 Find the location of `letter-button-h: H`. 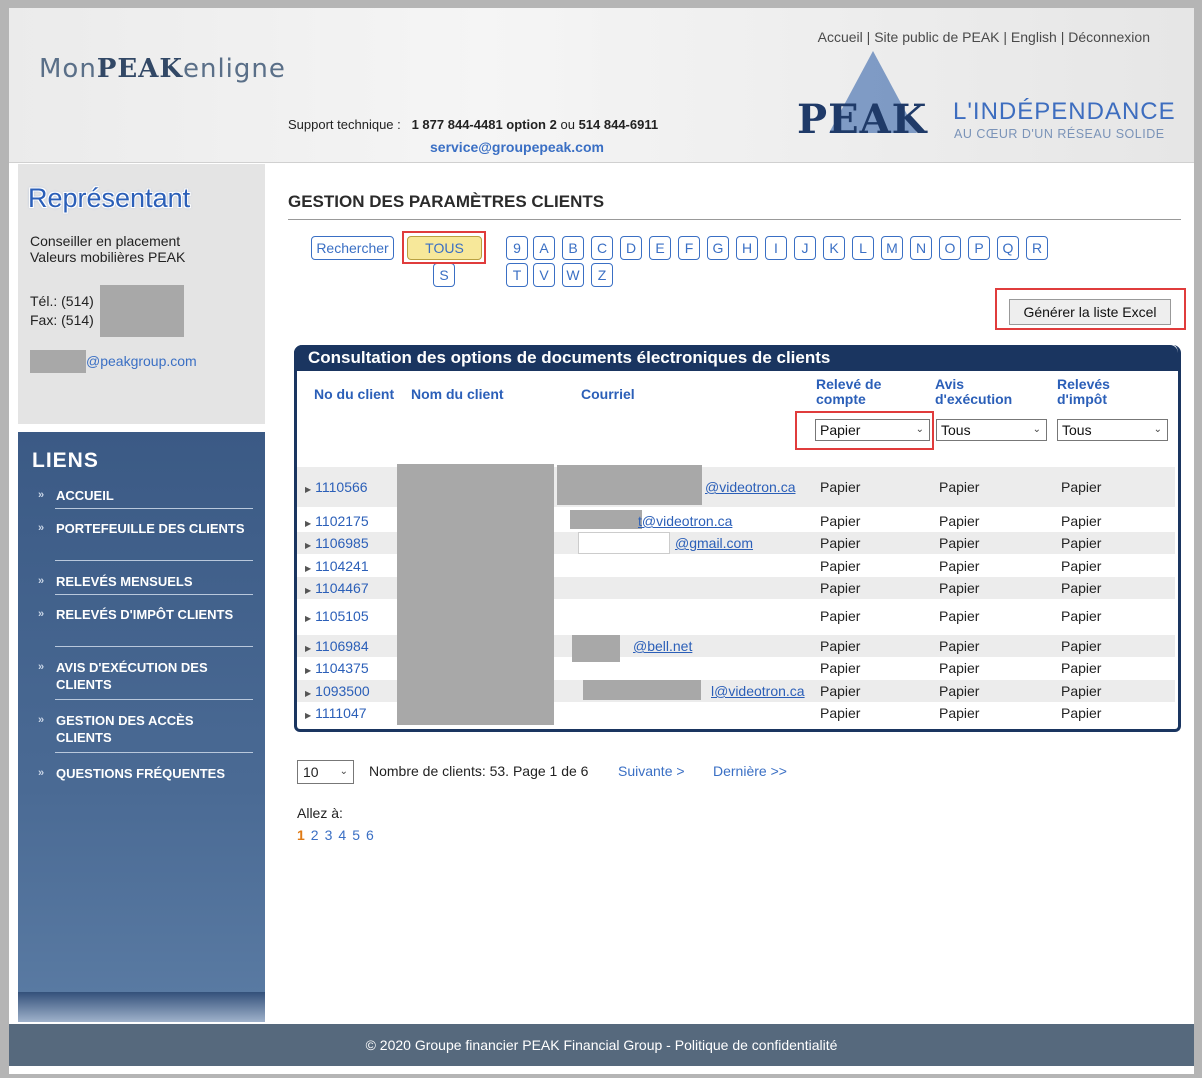

letter-button-h: H is located at coordinates (747, 248).